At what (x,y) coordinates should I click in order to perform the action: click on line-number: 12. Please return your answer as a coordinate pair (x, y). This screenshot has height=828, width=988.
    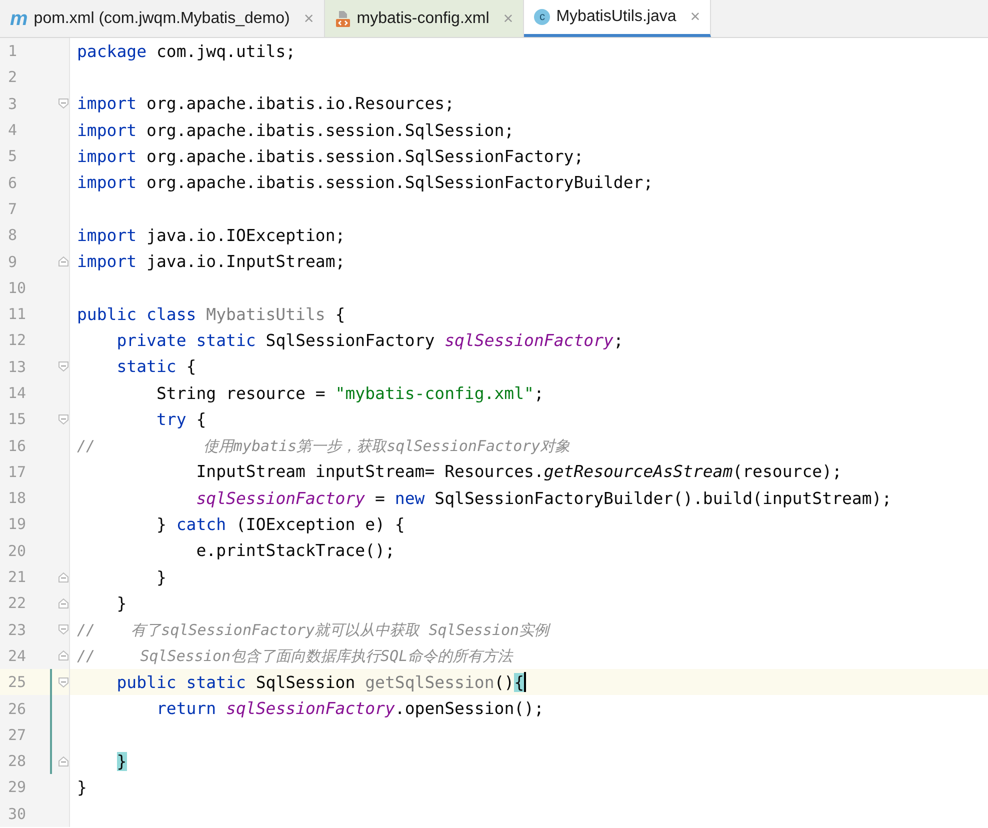
    Looking at the image, I should click on (17, 340).